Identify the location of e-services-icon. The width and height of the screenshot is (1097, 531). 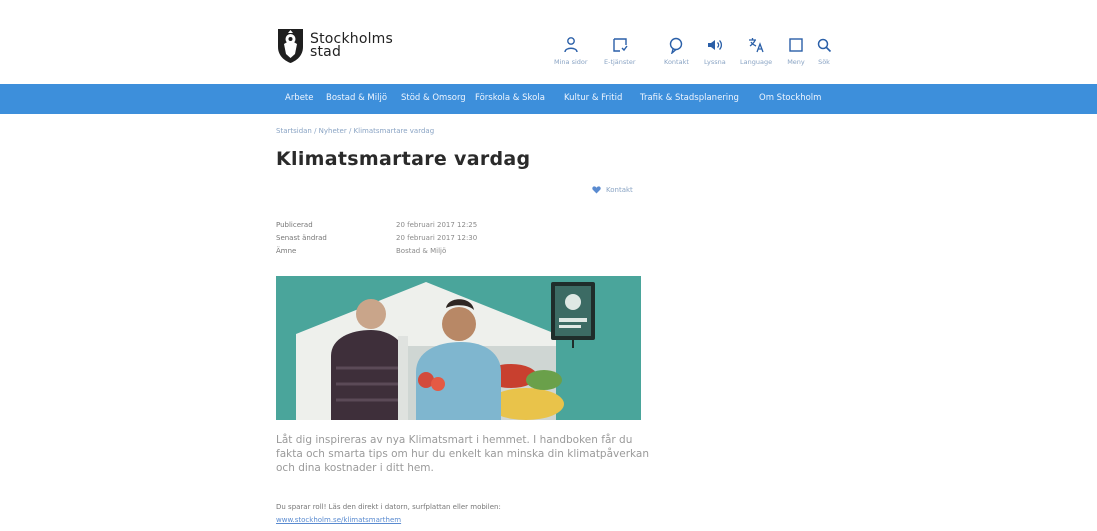
(620, 45).